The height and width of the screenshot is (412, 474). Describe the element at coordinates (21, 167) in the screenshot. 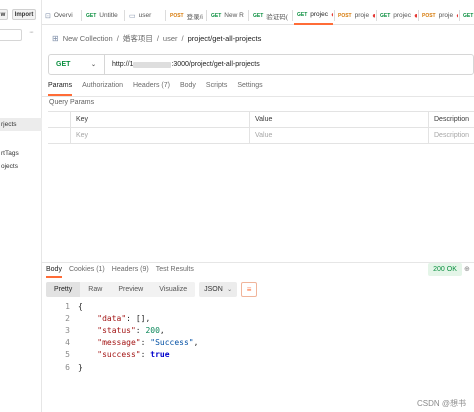

I see `sidebar-item-projects: ojects` at that location.